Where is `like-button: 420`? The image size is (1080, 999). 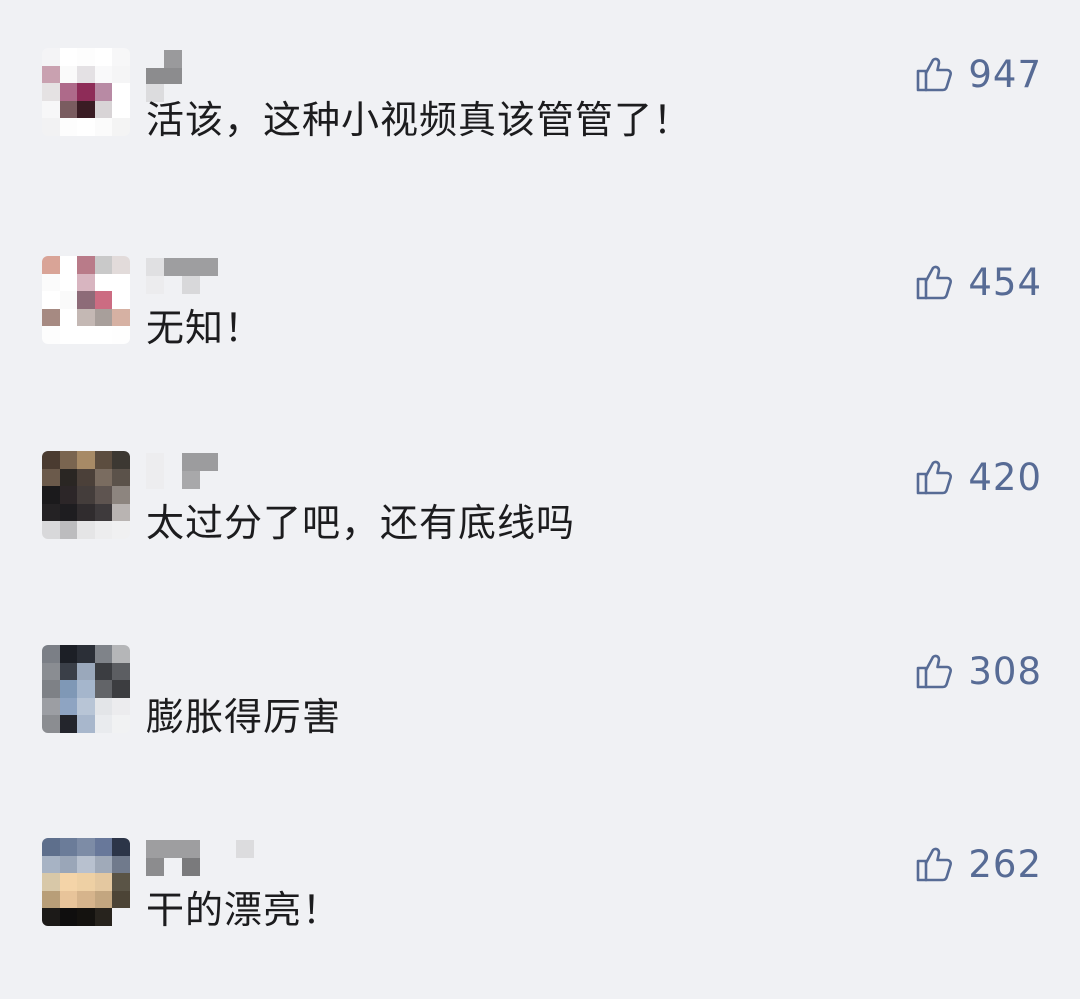
like-button: 420 is located at coordinates (978, 477).